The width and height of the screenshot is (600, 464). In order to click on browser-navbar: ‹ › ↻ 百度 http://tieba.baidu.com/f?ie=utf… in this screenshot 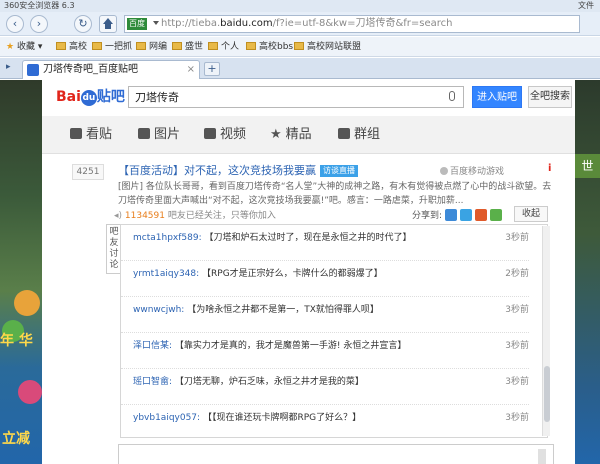, I will do `click(300, 24)`.